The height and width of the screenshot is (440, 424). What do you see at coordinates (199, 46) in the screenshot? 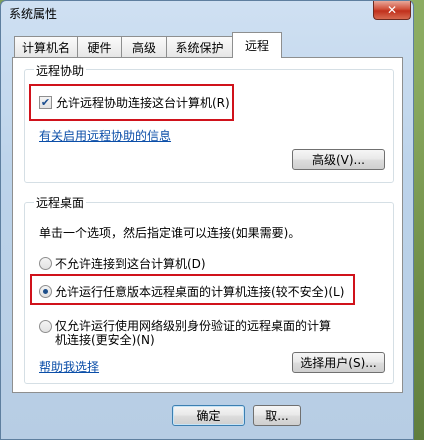
I see `tab-system-protection: 系统保护` at bounding box center [199, 46].